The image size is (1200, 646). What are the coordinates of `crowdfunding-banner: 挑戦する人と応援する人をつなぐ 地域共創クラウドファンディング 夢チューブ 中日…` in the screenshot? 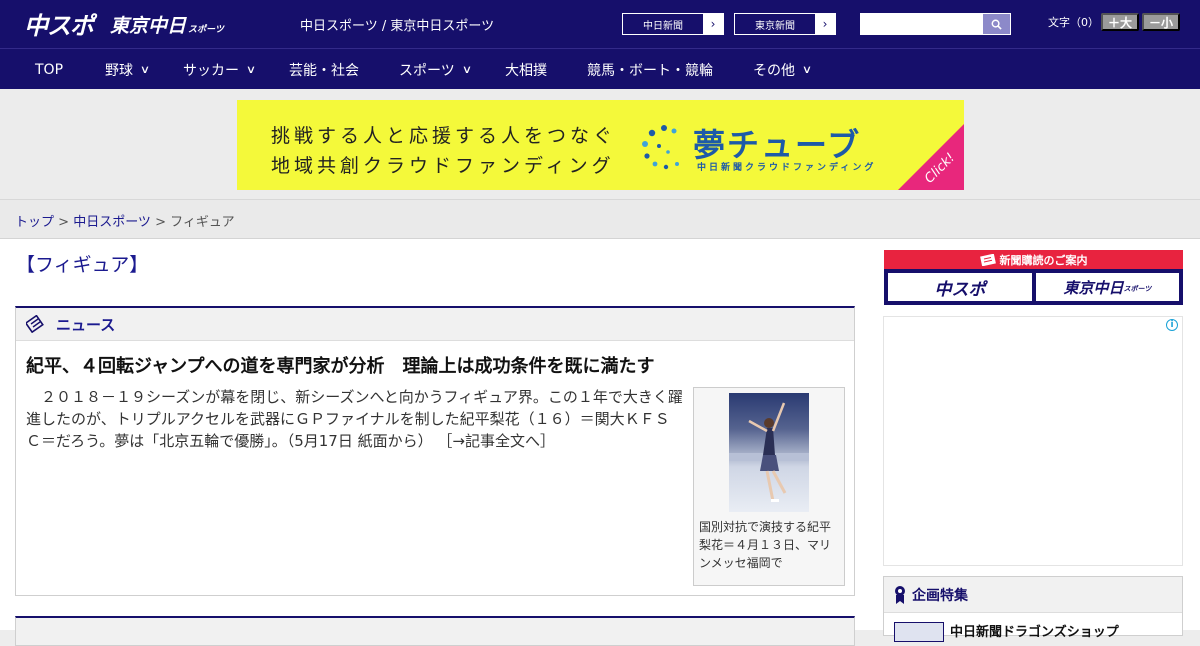 It's located at (600, 145).